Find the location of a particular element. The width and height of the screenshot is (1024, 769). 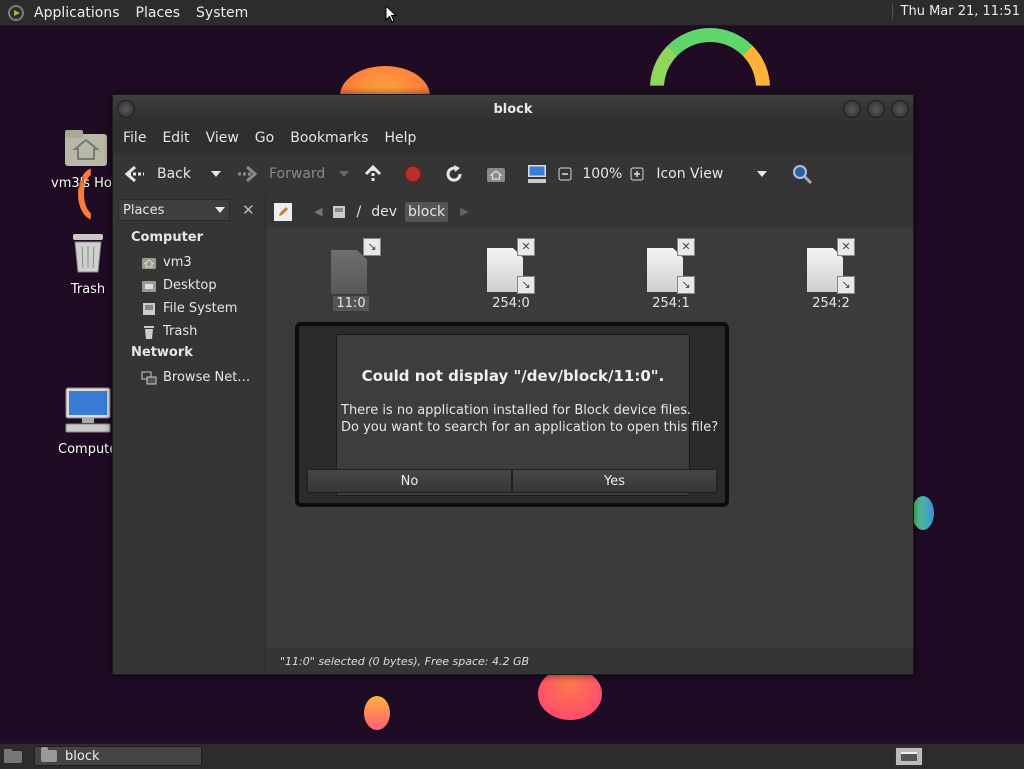

sidebar-item-file-system: File System is located at coordinates (189, 308).